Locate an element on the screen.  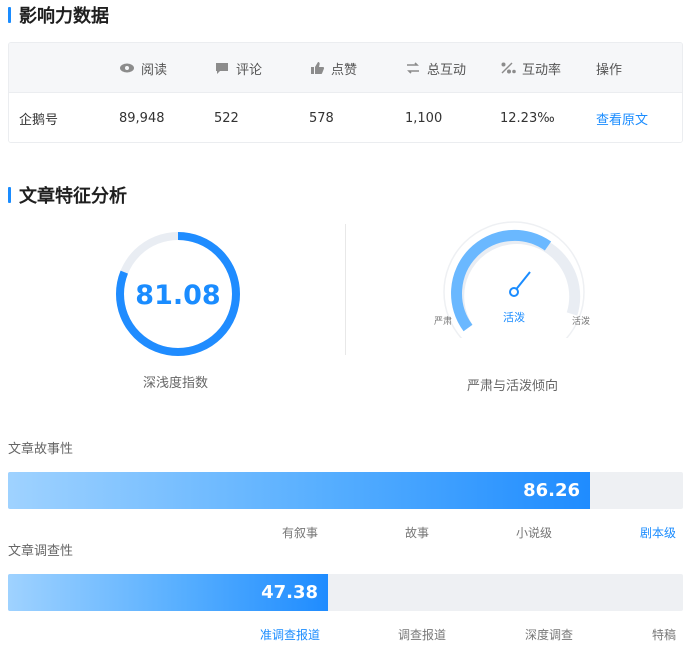
tone-left-label: 严肃 is located at coordinates (443, 321).